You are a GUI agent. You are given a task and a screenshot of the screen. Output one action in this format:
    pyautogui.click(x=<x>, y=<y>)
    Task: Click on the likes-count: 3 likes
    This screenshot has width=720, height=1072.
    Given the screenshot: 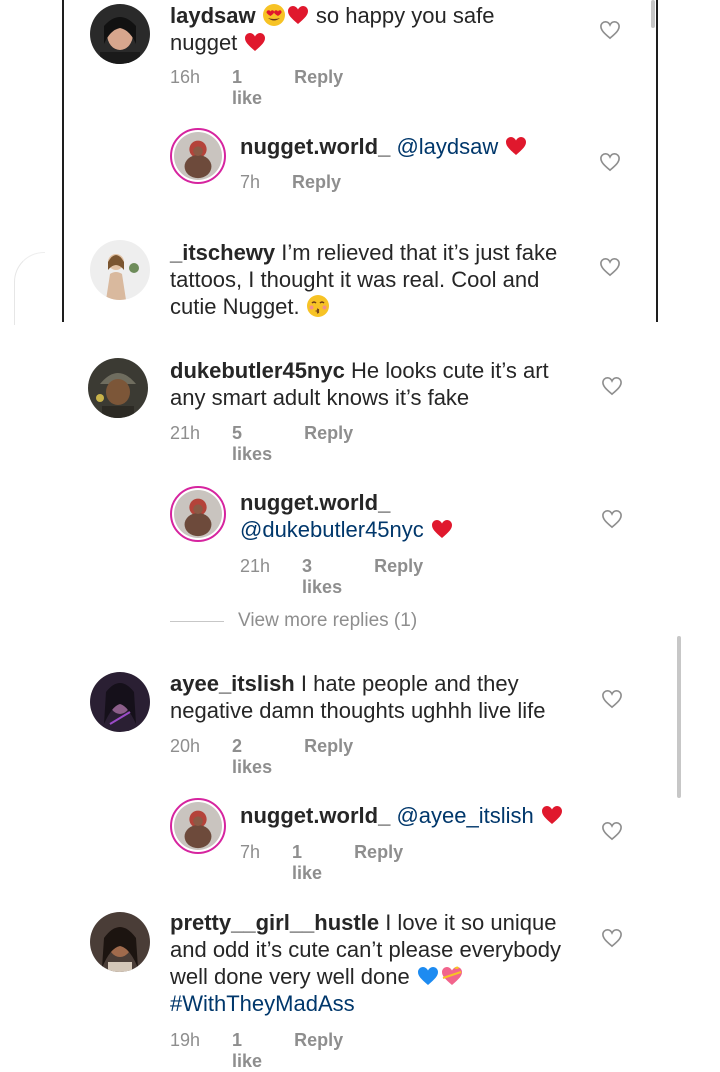 What is the action you would take?
    pyautogui.click(x=322, y=577)
    